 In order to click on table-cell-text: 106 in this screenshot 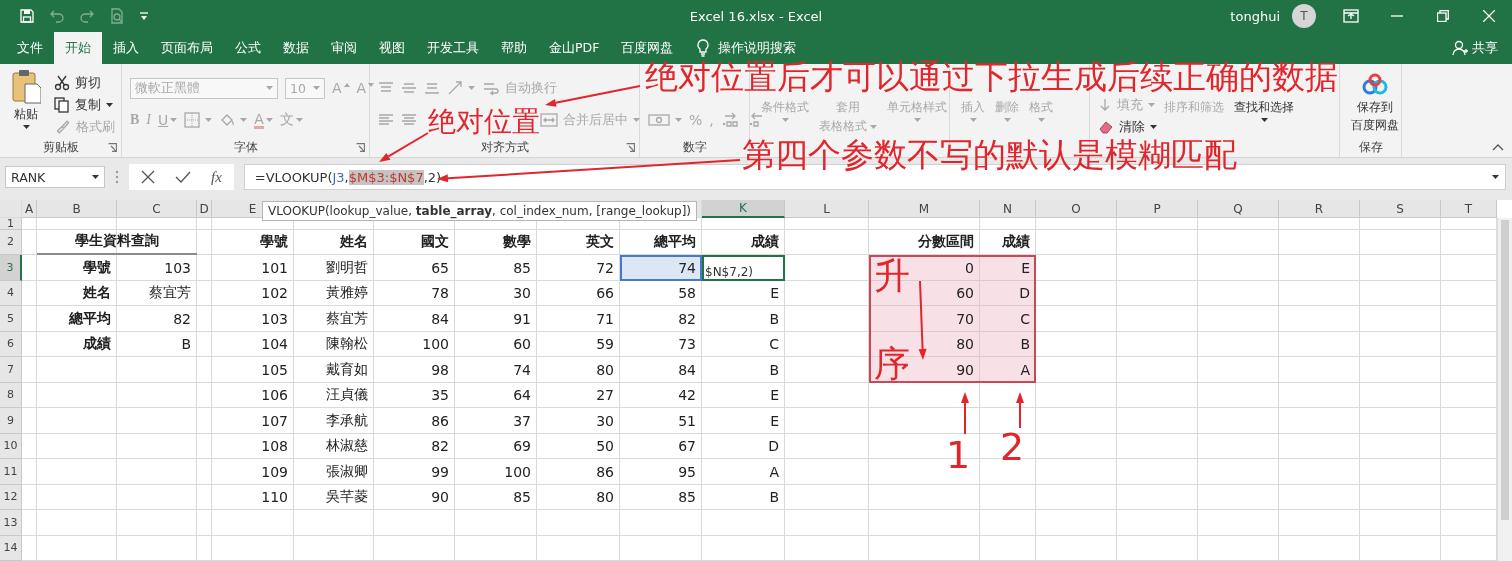, I will do `click(274, 396)`.